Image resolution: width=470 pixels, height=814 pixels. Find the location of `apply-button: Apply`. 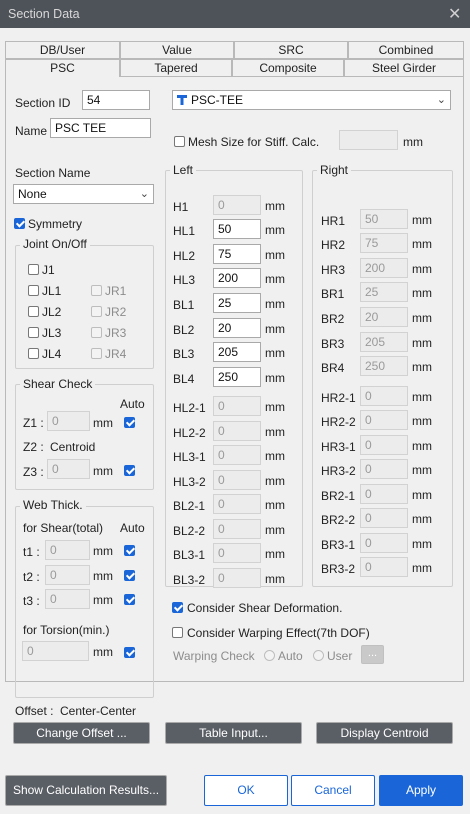

apply-button: Apply is located at coordinates (421, 790).